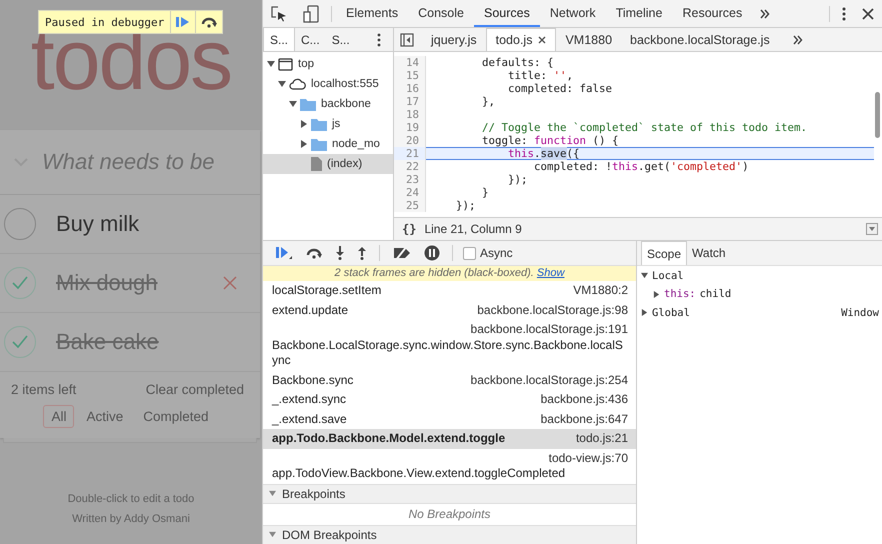 The image size is (882, 544). I want to click on step-over-icon, so click(314, 253).